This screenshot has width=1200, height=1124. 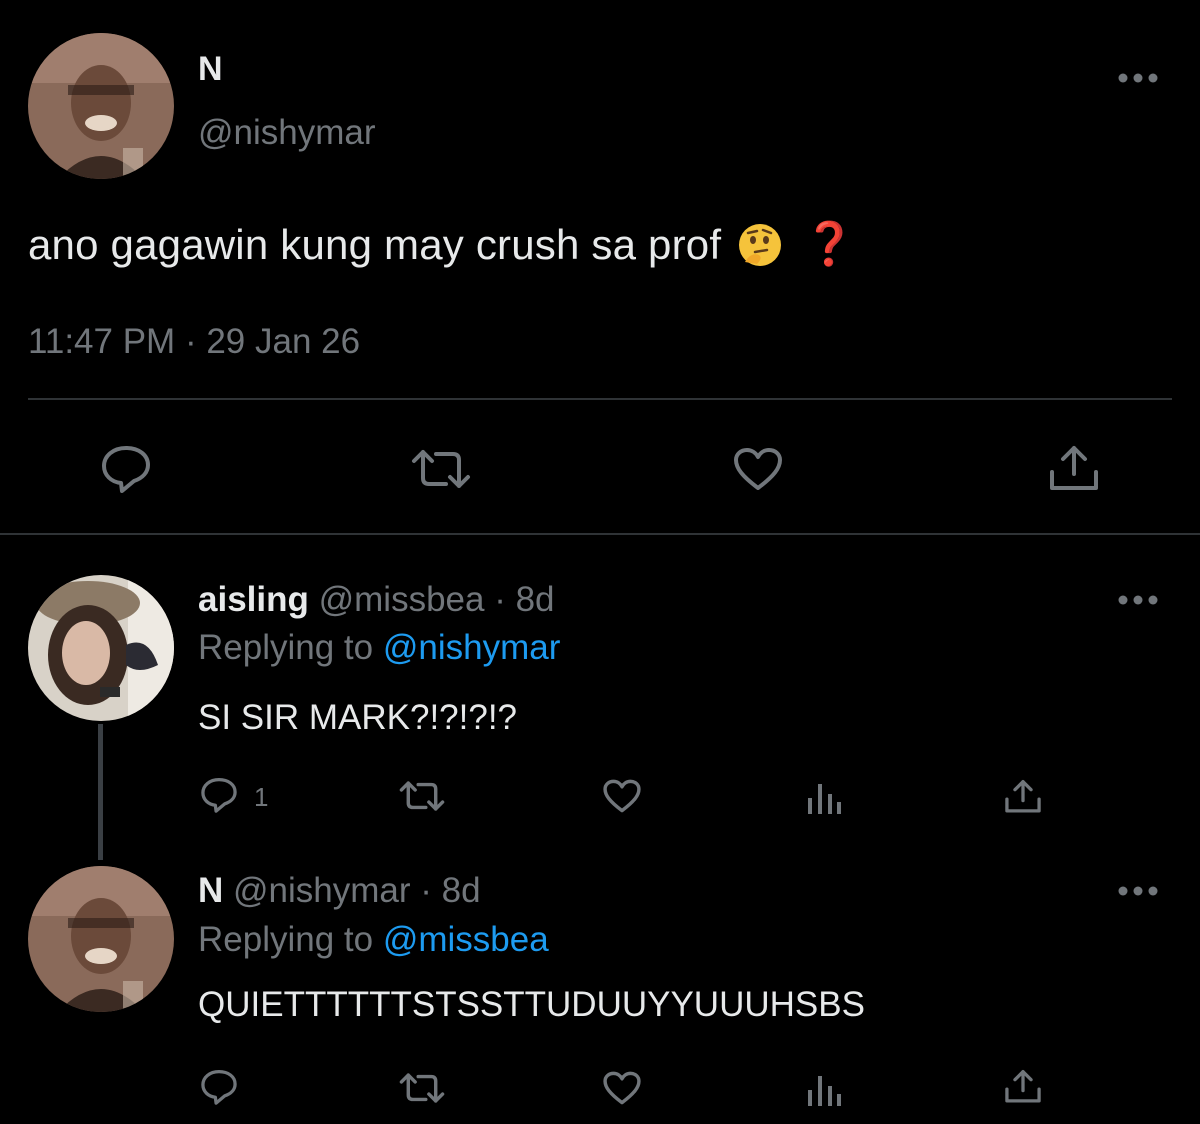 I want to click on reply-text: SI SIR MARK?!?!?!?, so click(x=358, y=717).